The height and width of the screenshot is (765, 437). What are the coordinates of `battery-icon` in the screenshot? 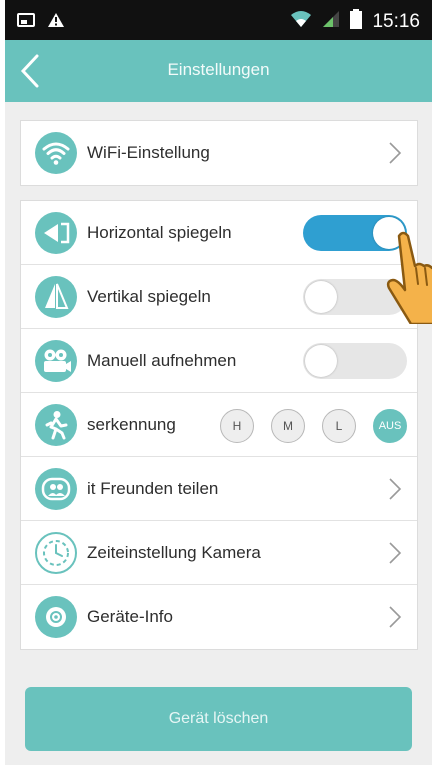 It's located at (356, 21).